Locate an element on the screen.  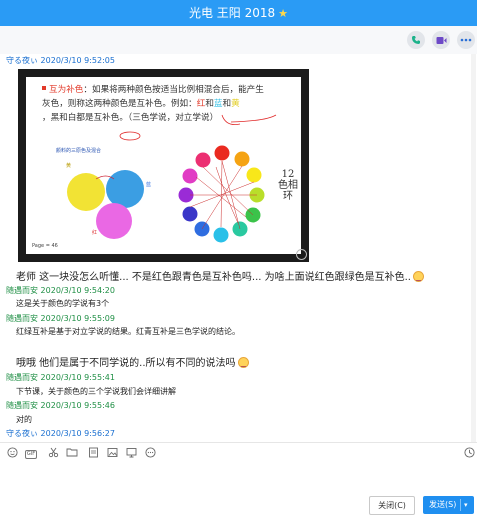
message-text: 这是关于颜色的学说有3个 is located at coordinates (63, 303).